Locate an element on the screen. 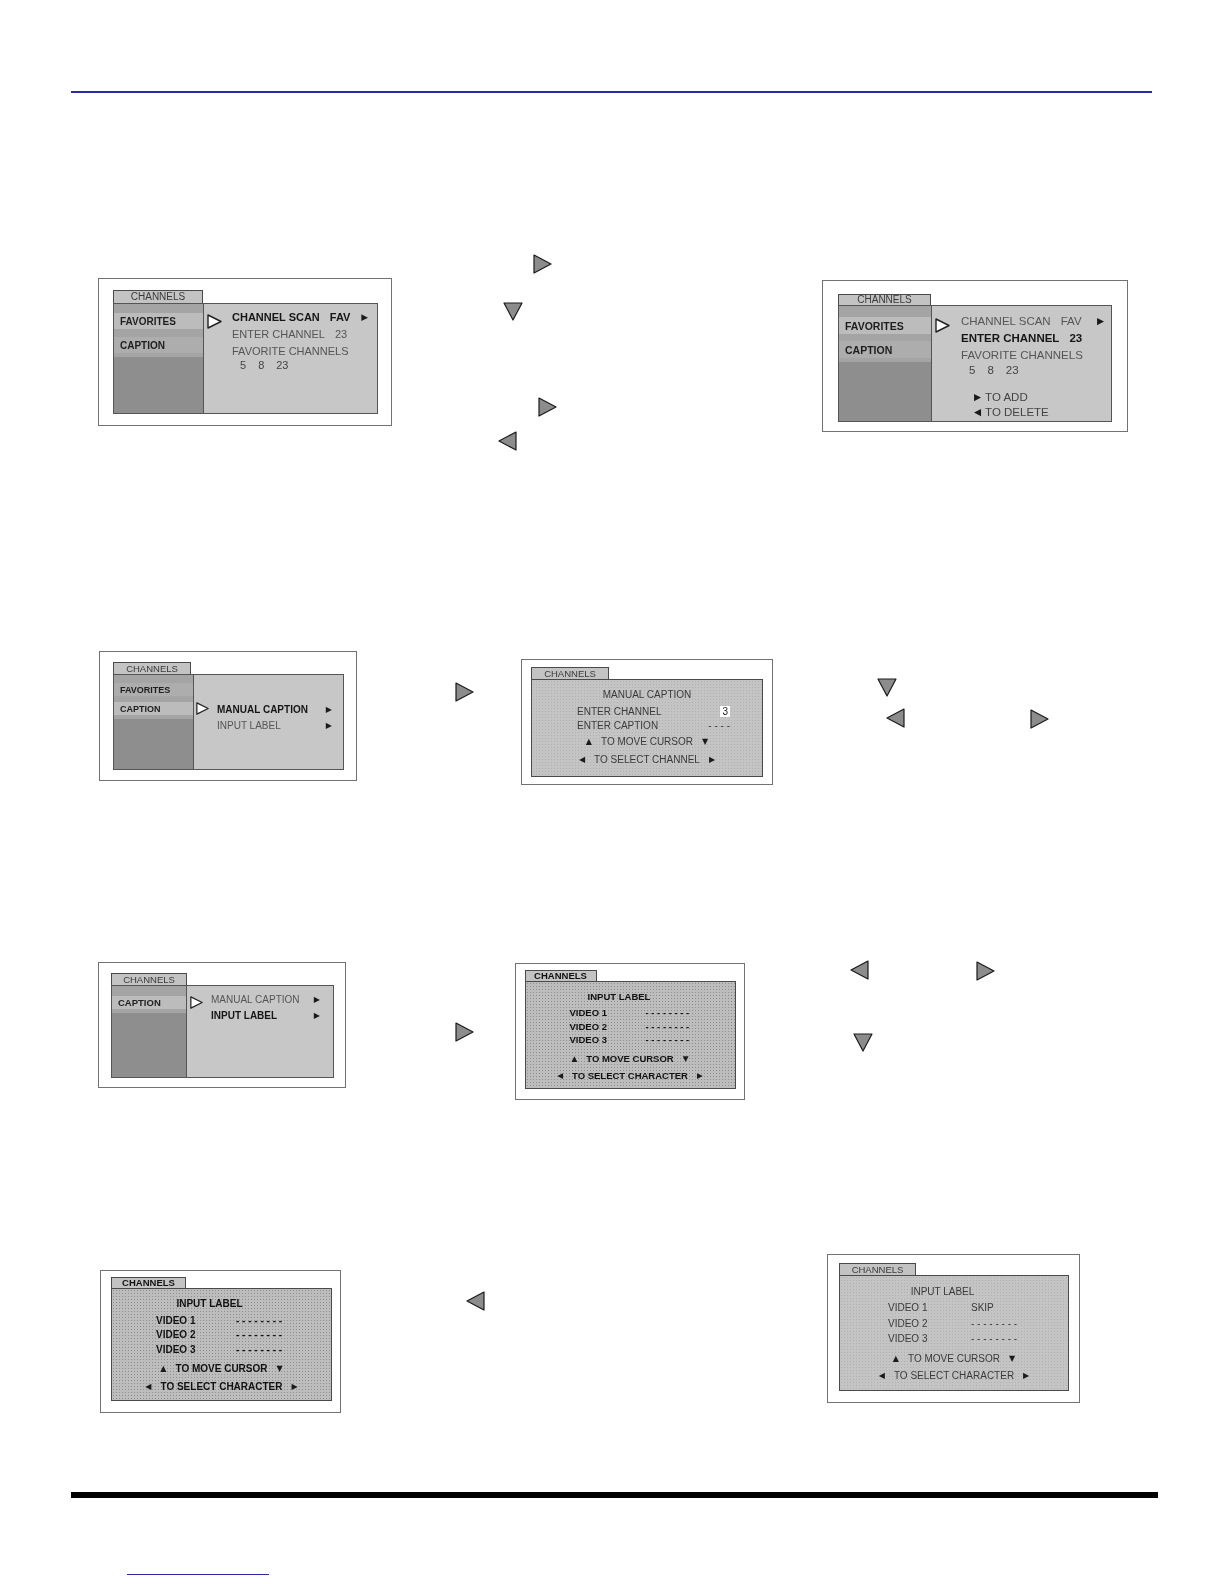  hint-text: TO ADD is located at coordinates (1006, 396).